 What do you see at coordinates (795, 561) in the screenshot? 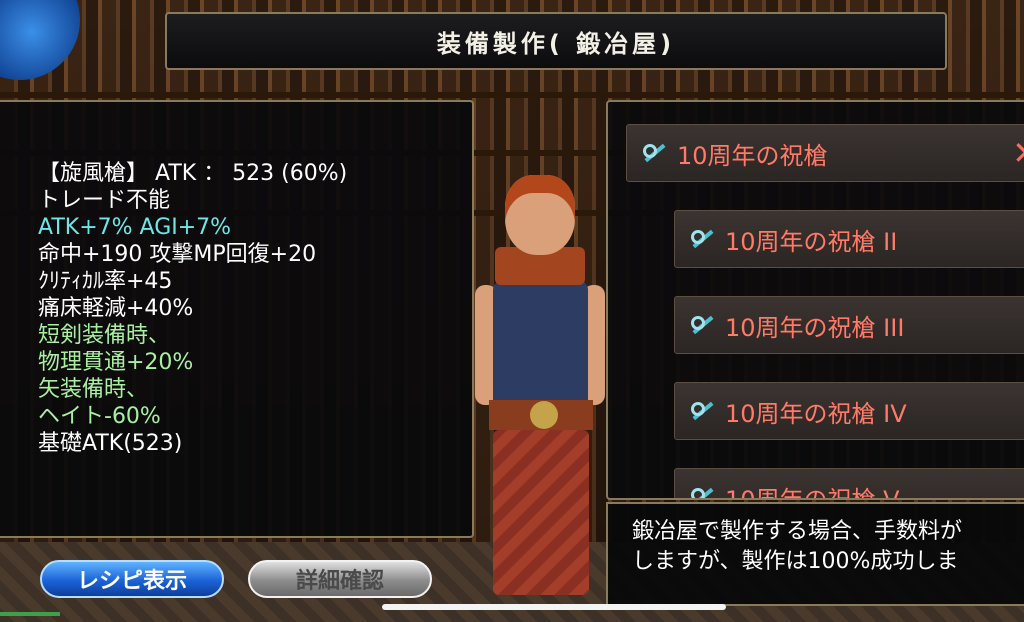
I see `message-line-2: しますが、製作は100%成功しま` at bounding box center [795, 561].